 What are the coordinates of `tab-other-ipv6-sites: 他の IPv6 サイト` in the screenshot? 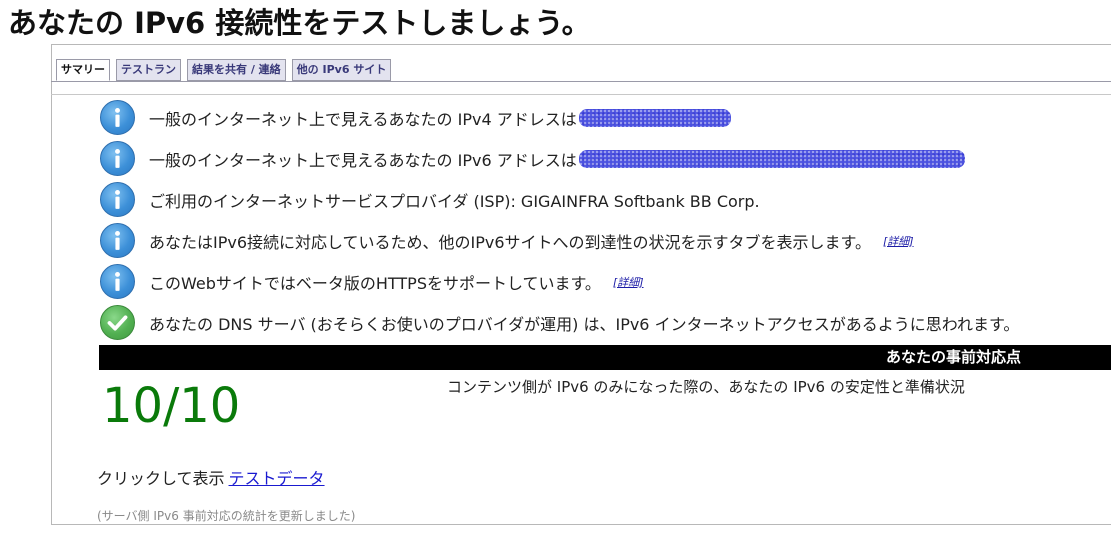 It's located at (341, 70).